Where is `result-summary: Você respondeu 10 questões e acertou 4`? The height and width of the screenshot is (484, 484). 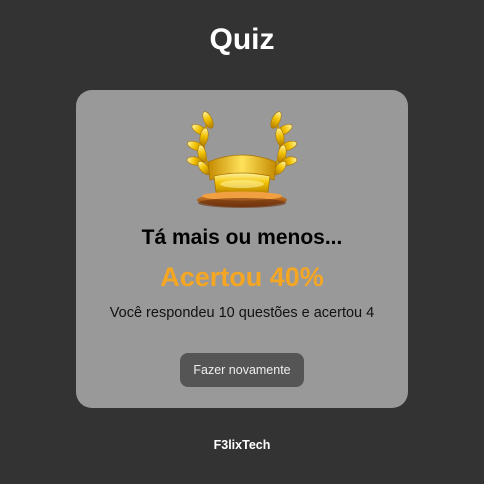
result-summary: Você respondeu 10 questões e acertou 4 is located at coordinates (242, 313).